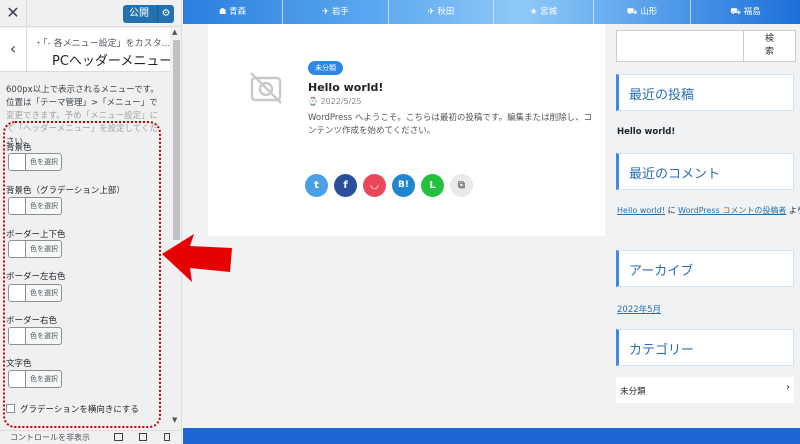  Describe the element at coordinates (641, 210) in the screenshot. I see `comment-post-link: Hello world!` at that location.